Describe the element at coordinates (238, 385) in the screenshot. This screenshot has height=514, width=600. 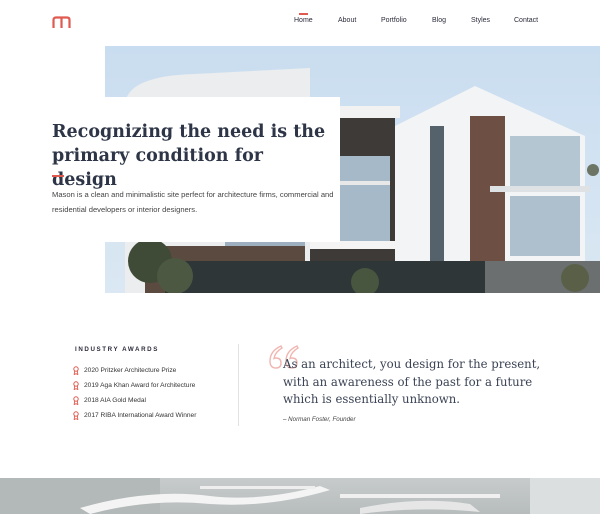
I see `vertical-divider` at that location.